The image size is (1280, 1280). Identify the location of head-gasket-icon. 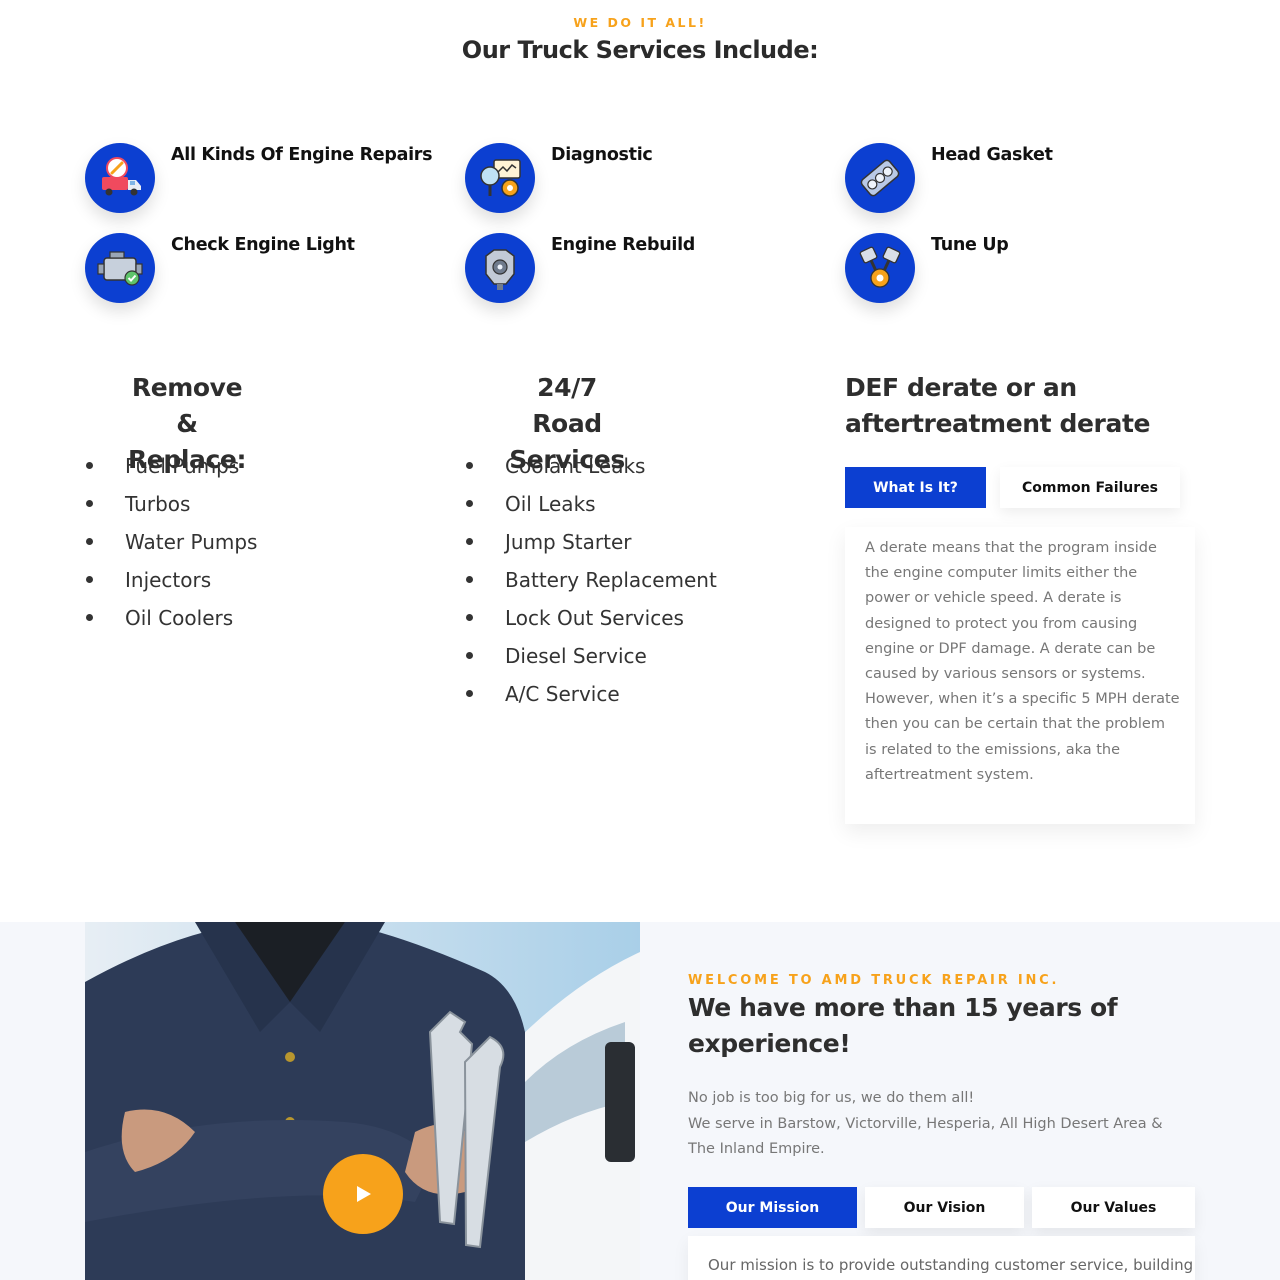
(880, 178).